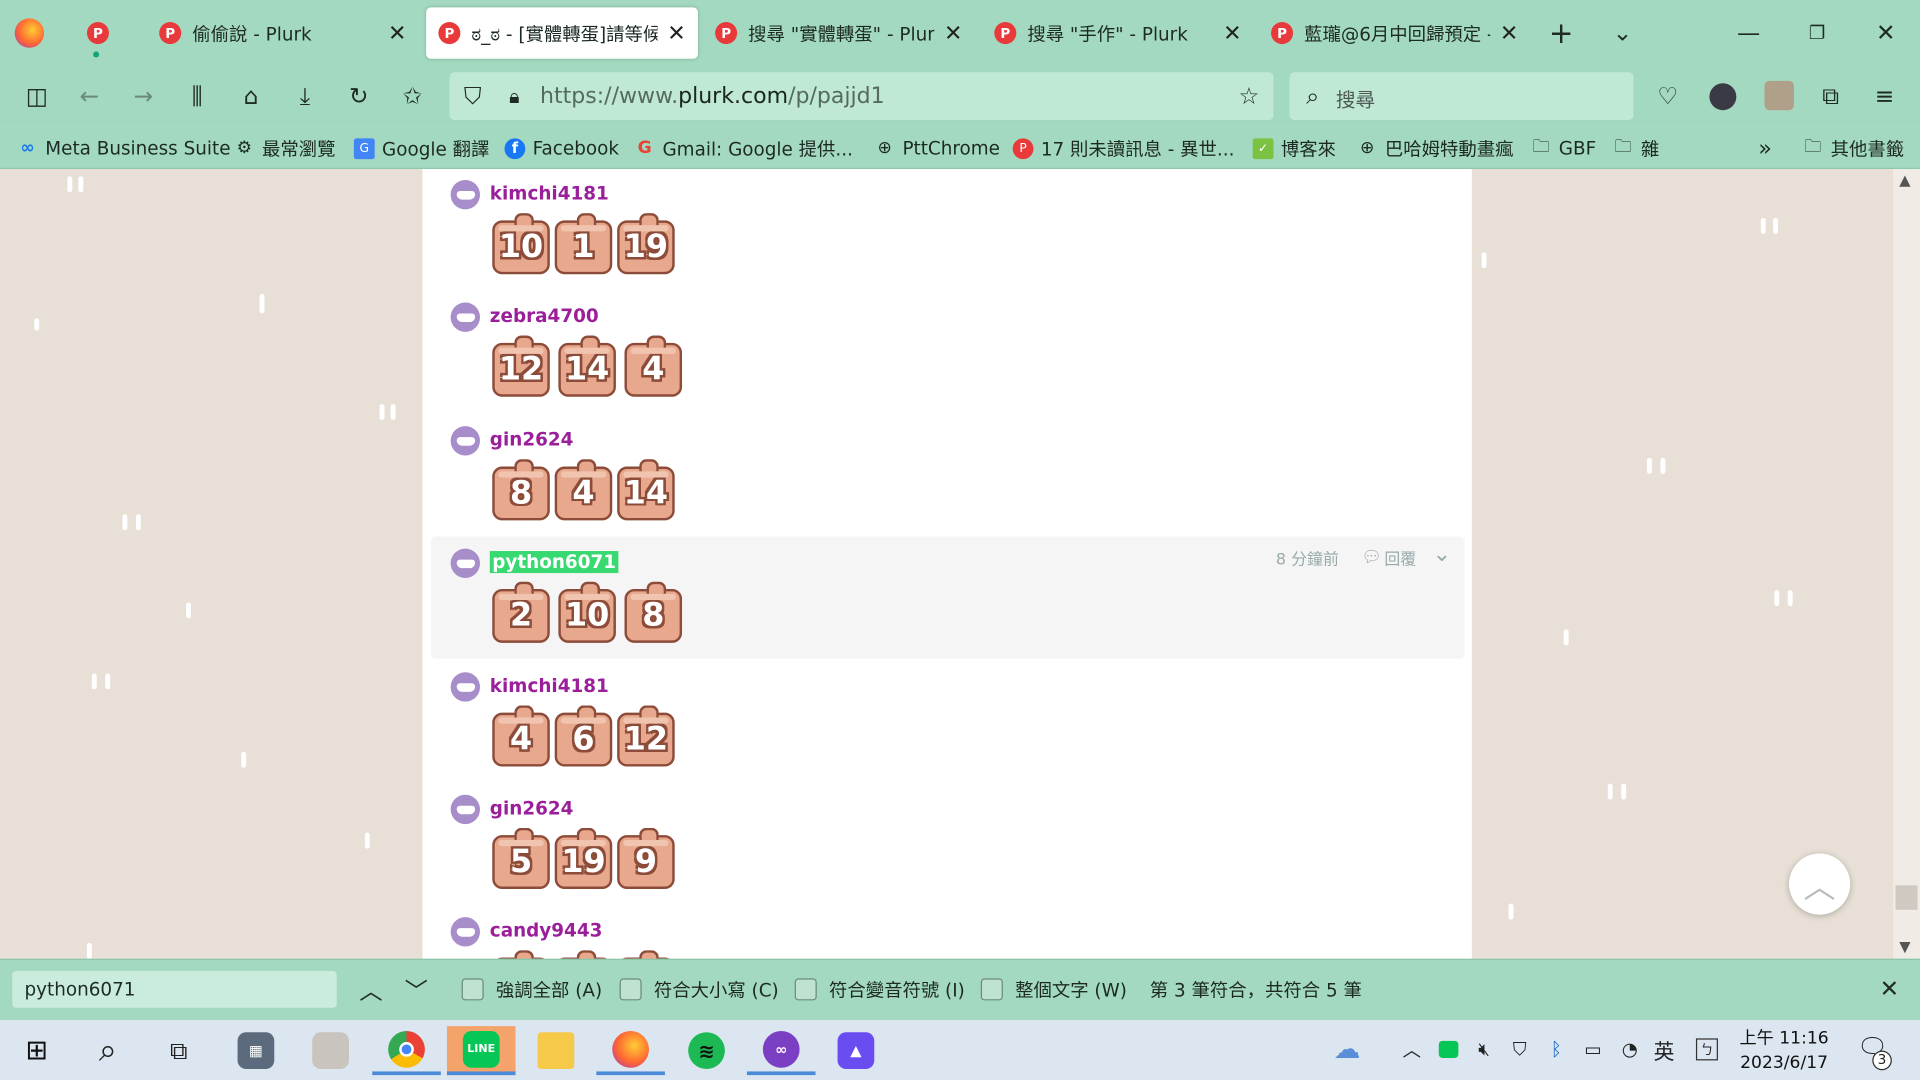 This screenshot has height=1080, width=1920. I want to click on security-shield-icon: ⛉, so click(1519, 1049).